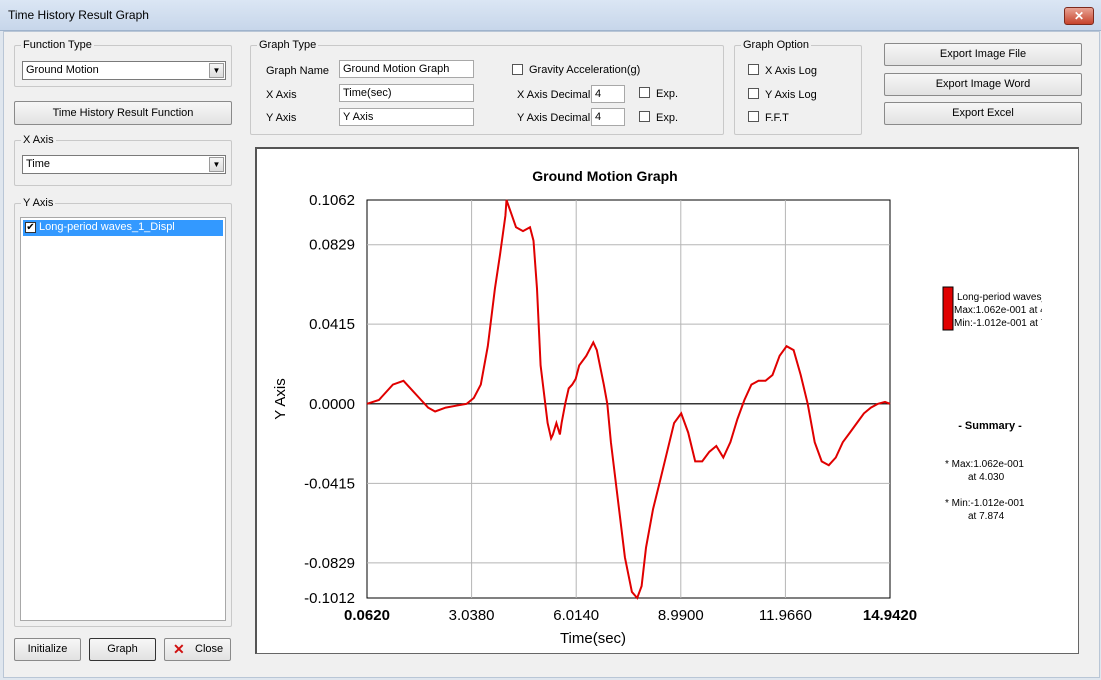  I want to click on export-image-file-button: Export Image File, so click(983, 54).